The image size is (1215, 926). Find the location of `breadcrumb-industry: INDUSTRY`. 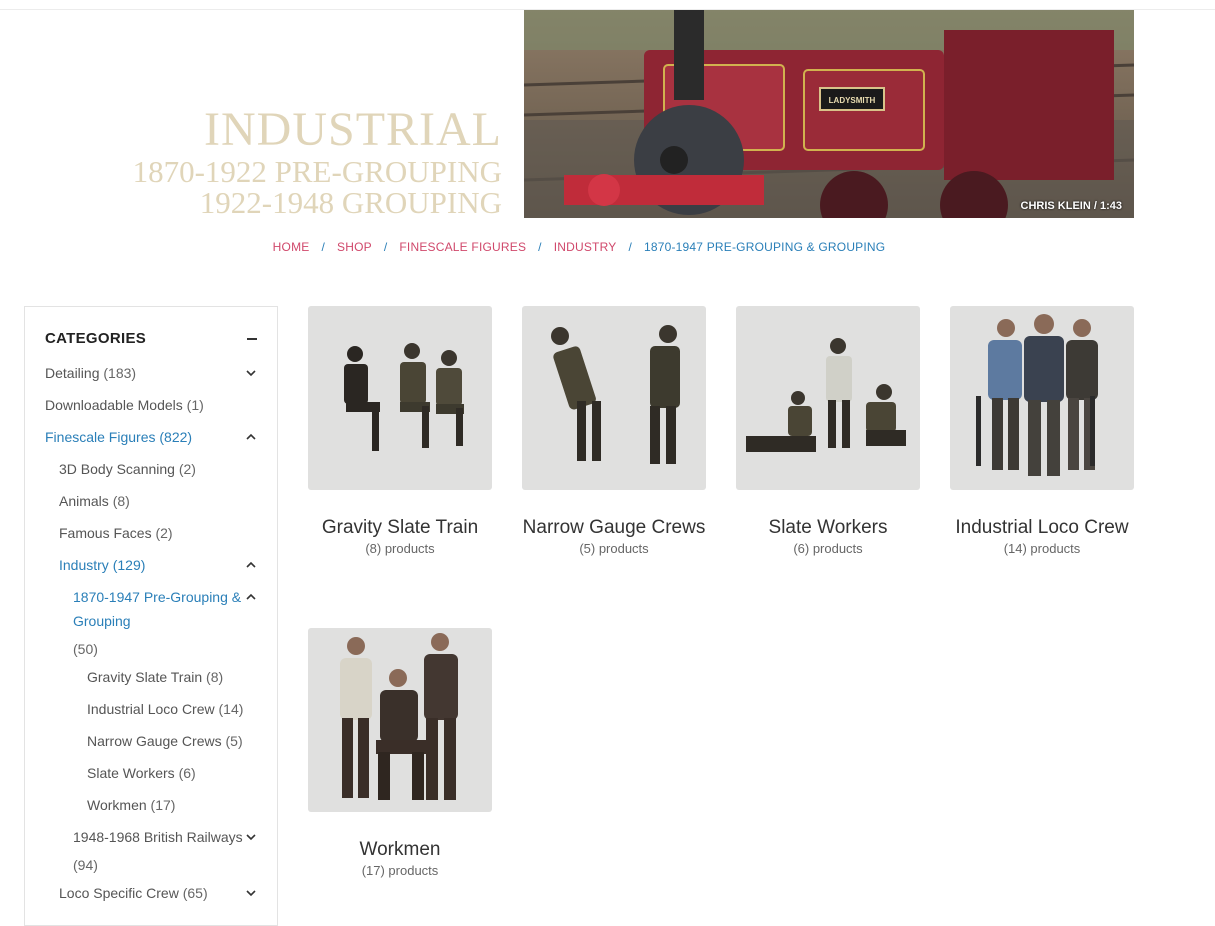

breadcrumb-industry: INDUSTRY is located at coordinates (585, 247).